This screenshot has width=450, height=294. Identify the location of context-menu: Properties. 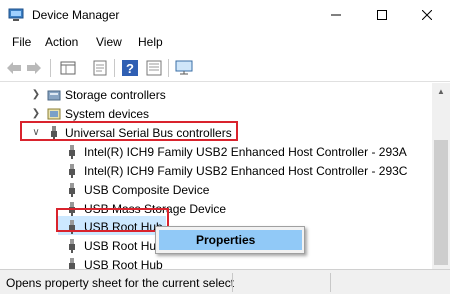
(230, 240).